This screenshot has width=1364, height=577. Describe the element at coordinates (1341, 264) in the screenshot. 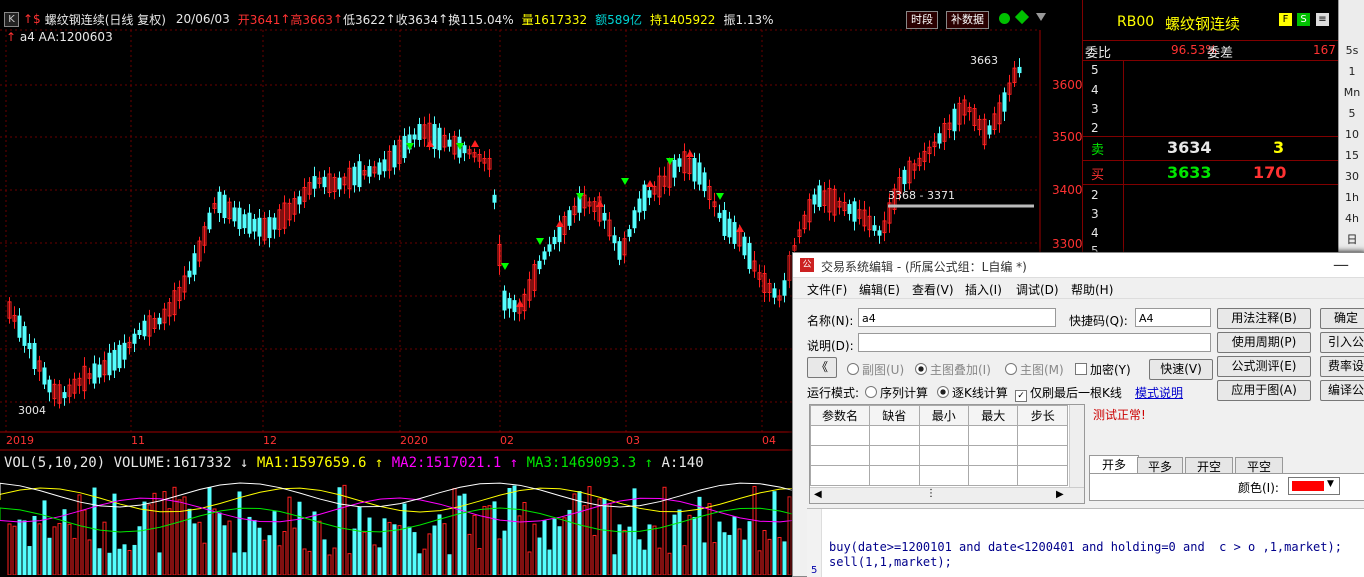

I see `minimize-icon: —` at that location.